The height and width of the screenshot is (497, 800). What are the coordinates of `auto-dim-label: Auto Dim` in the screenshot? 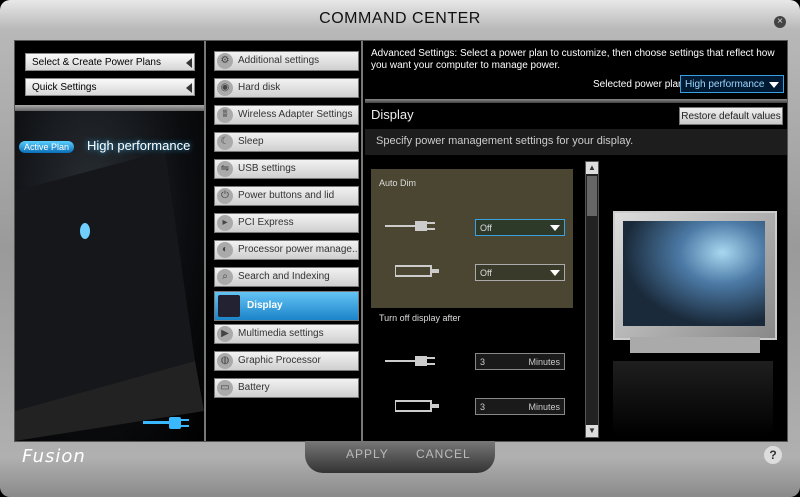 It's located at (398, 183).